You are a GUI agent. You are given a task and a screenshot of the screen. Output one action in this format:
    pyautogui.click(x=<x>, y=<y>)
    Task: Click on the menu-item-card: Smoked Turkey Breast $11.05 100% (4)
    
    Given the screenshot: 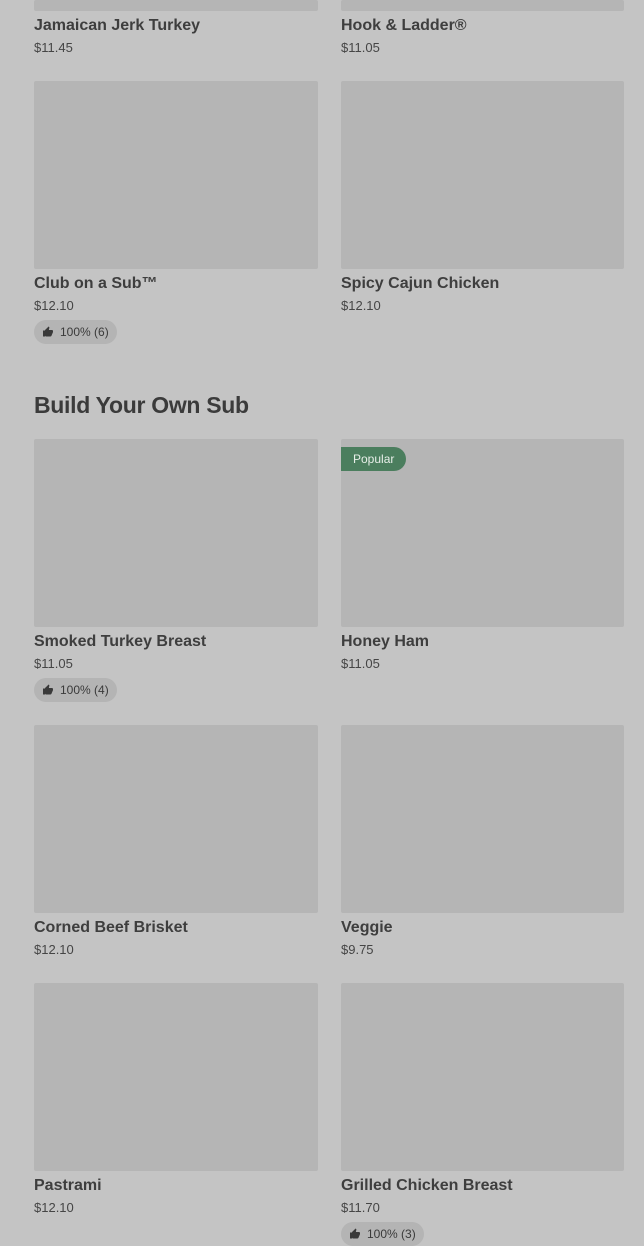 What is the action you would take?
    pyautogui.click(x=176, y=570)
    